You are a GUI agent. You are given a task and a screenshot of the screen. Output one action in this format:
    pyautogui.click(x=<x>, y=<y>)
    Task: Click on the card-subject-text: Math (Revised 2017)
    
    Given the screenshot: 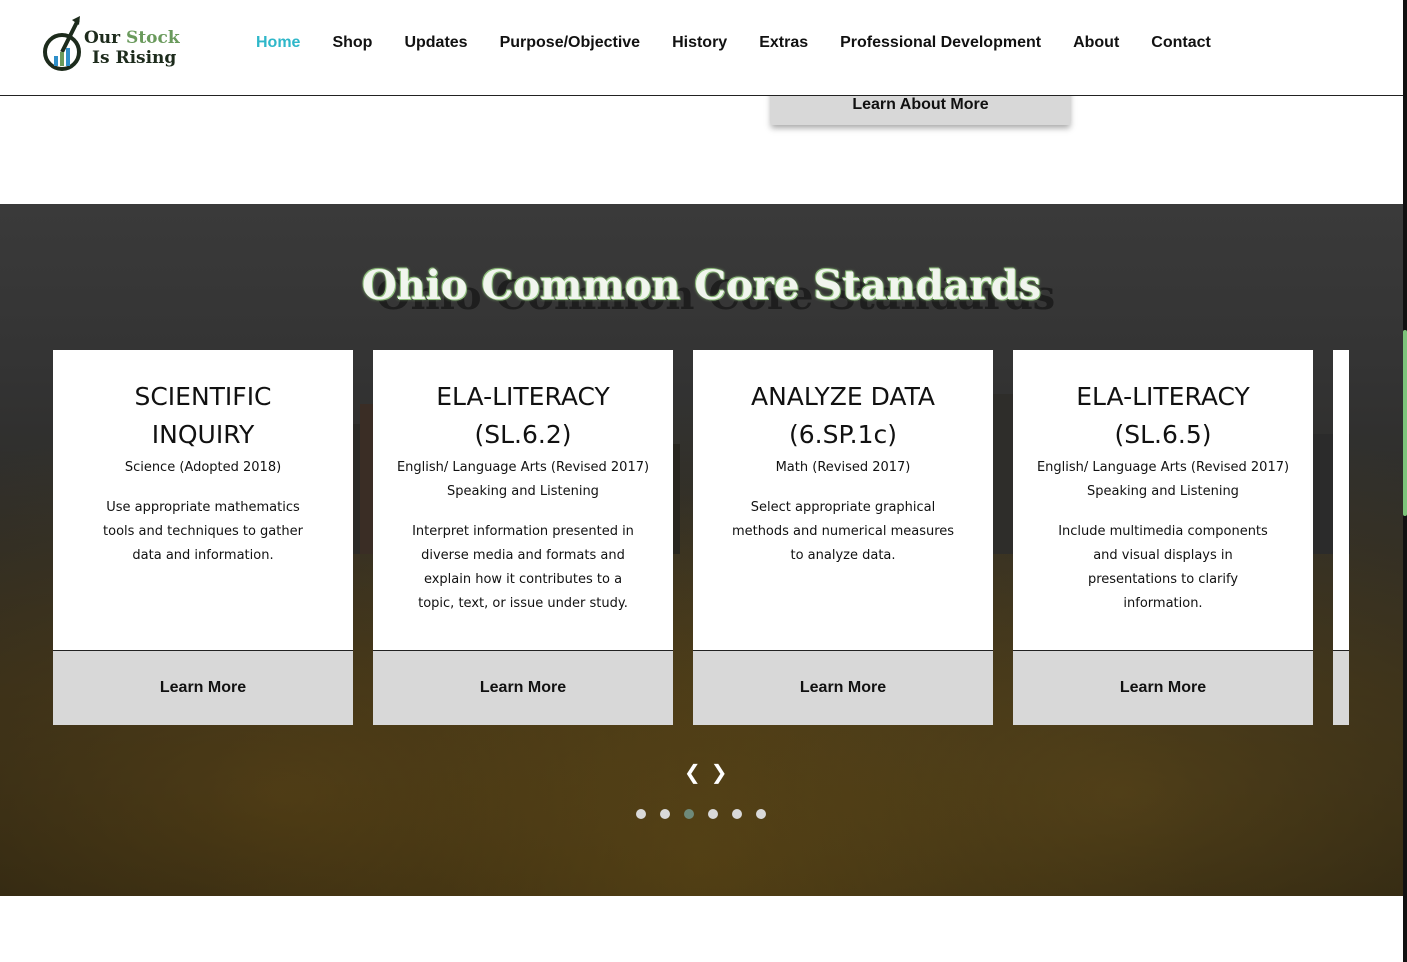 What is the action you would take?
    pyautogui.click(x=843, y=467)
    